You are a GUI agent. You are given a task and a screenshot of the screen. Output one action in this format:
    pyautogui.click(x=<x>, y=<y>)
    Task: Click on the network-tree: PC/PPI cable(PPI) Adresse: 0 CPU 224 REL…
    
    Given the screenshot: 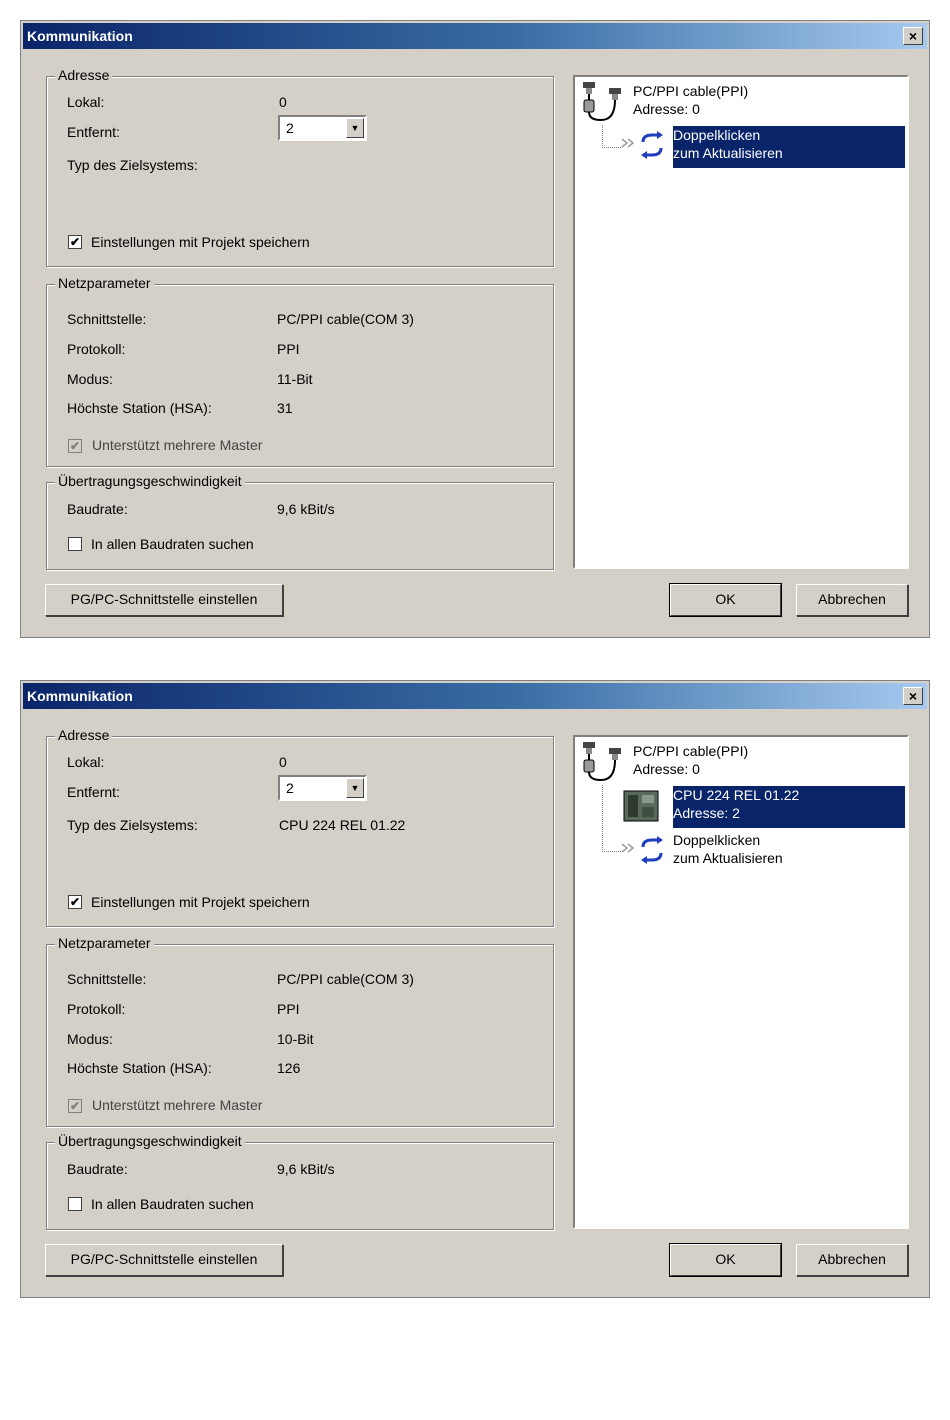 What is the action you would take?
    pyautogui.click(x=741, y=982)
    